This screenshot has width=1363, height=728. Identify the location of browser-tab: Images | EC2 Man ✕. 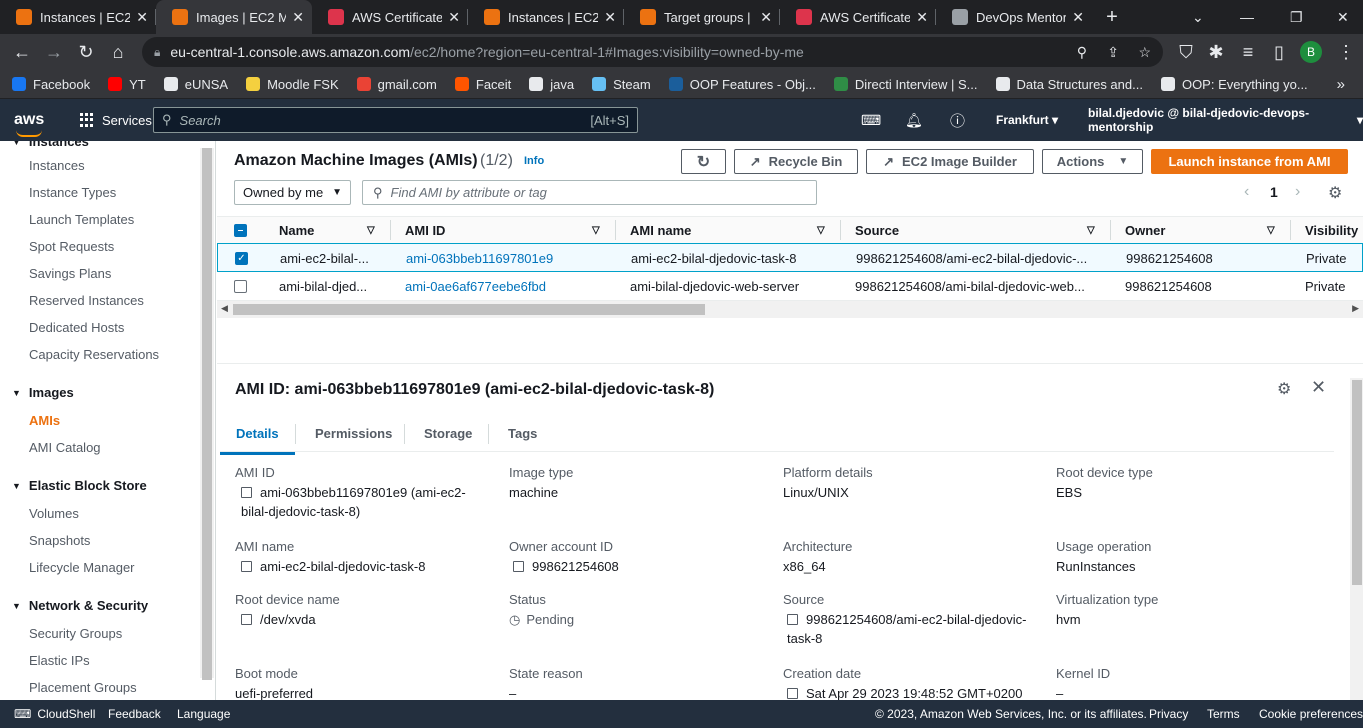
(234, 17).